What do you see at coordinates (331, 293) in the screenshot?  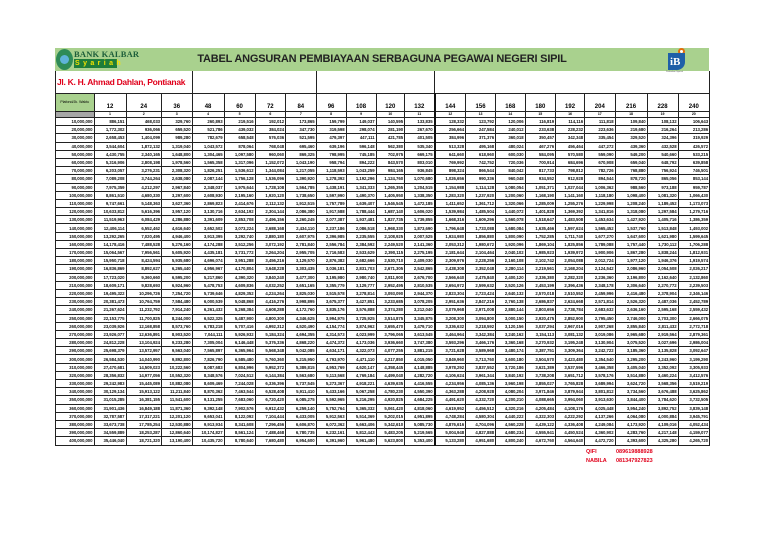 I see `installment-cell: 3,515,578` at bounding box center [331, 293].